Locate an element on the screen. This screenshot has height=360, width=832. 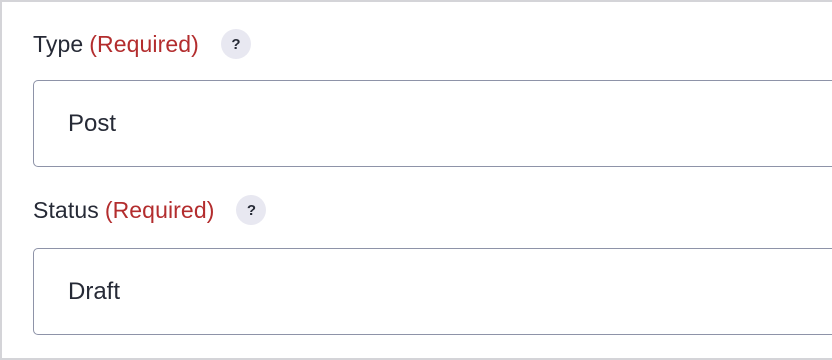
status-label: Status is located at coordinates (66, 209).